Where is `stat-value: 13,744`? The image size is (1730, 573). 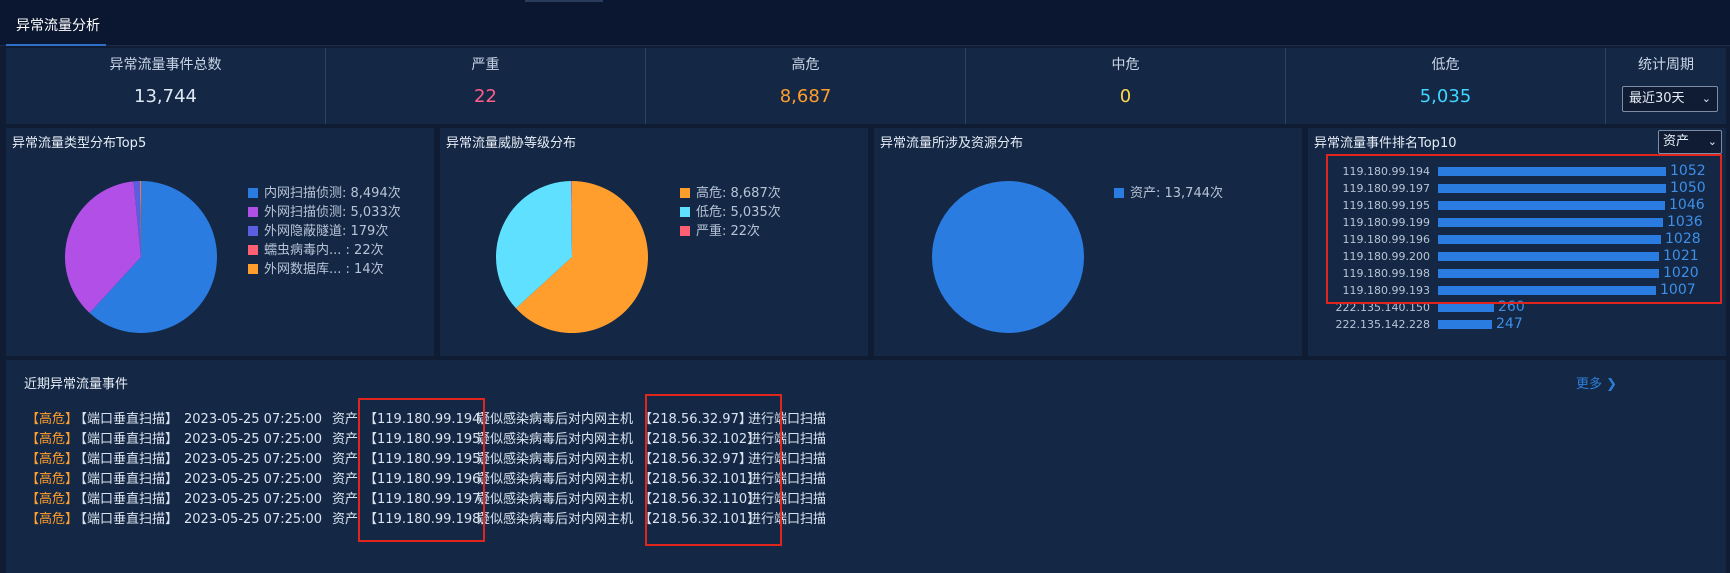
stat-value: 13,744 is located at coordinates (165, 96).